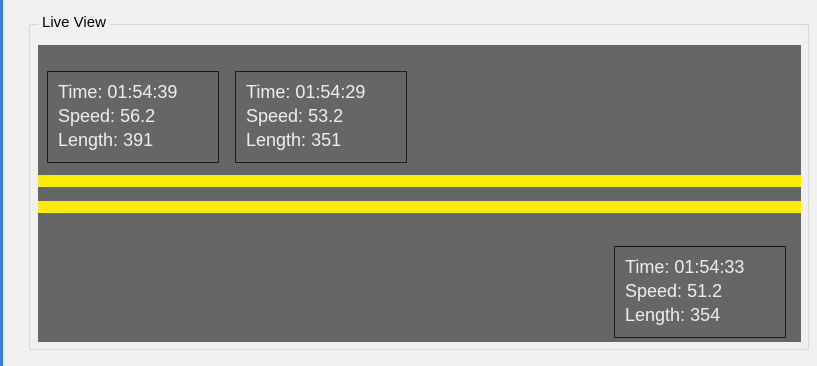 This screenshot has width=817, height=366. I want to click on vehicle-speed: Speed: 51.2, so click(674, 291).